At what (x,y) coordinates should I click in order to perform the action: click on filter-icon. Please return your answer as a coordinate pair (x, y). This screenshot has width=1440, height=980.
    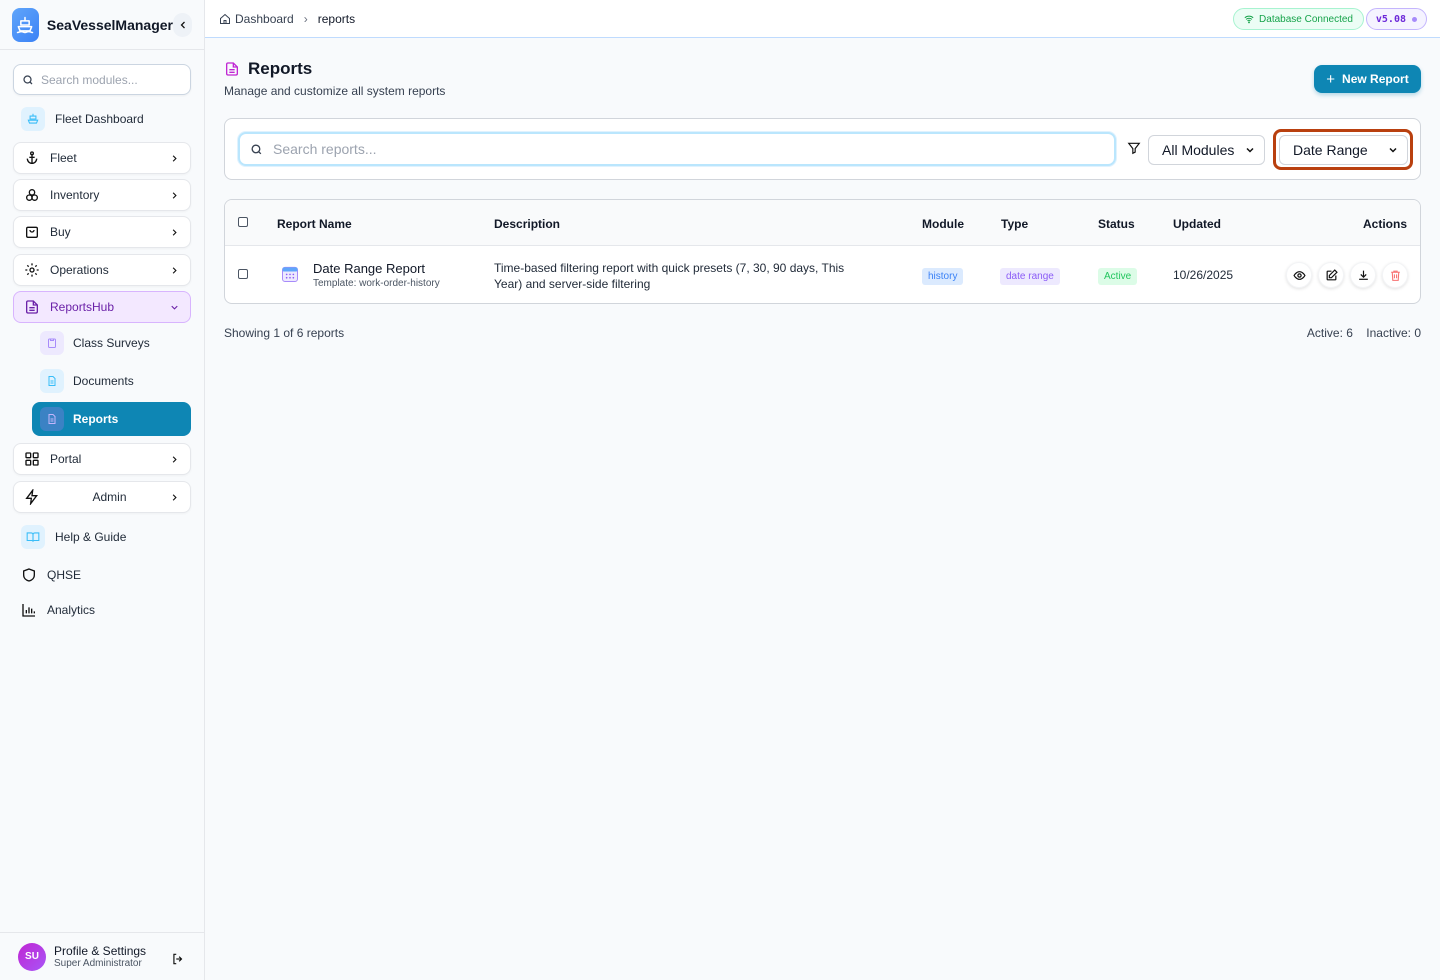
    Looking at the image, I should click on (1134, 148).